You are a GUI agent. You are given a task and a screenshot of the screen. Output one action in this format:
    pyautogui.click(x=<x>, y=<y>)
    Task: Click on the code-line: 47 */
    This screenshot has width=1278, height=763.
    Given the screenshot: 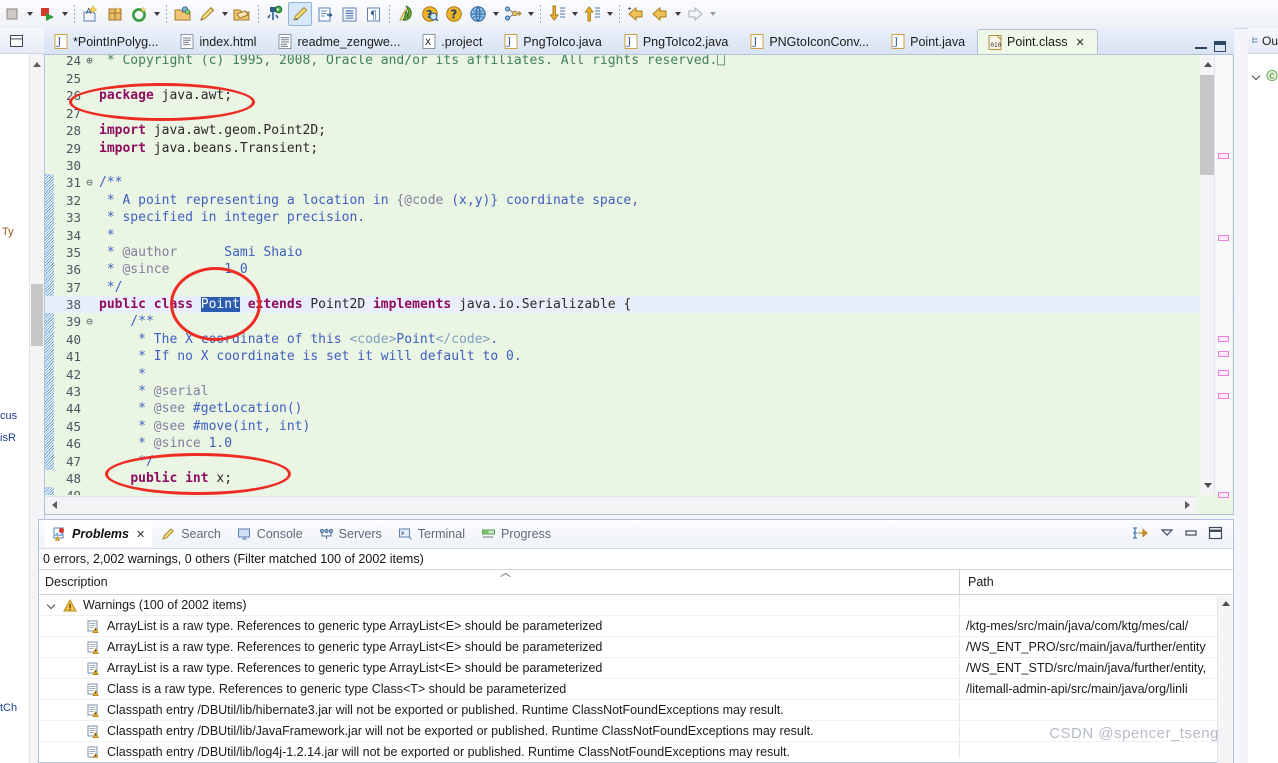 What is the action you would take?
    pyautogui.click(x=639, y=461)
    